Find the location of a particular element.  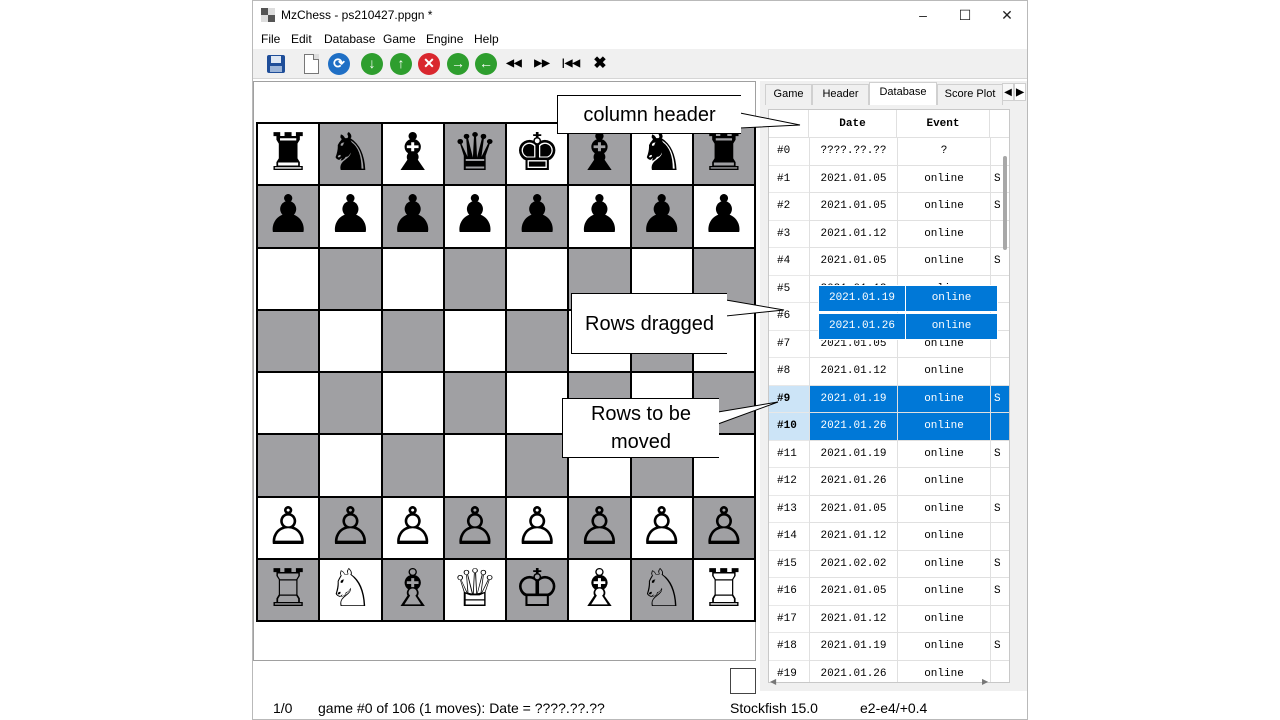

tab-game: Game is located at coordinates (788, 94).